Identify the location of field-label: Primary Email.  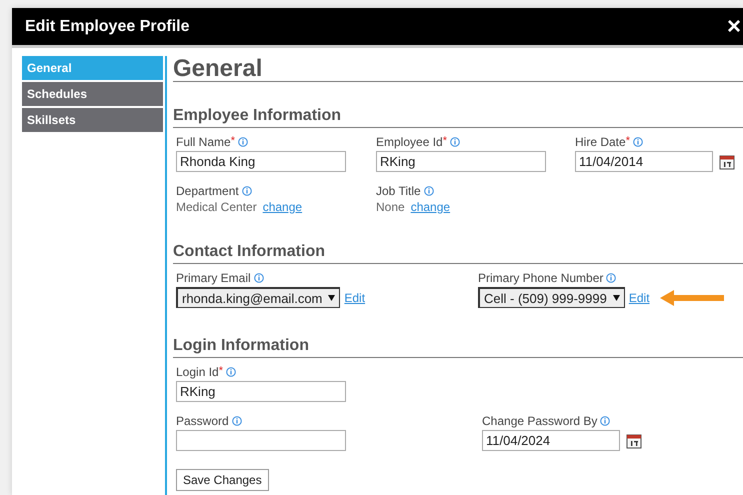
(213, 278).